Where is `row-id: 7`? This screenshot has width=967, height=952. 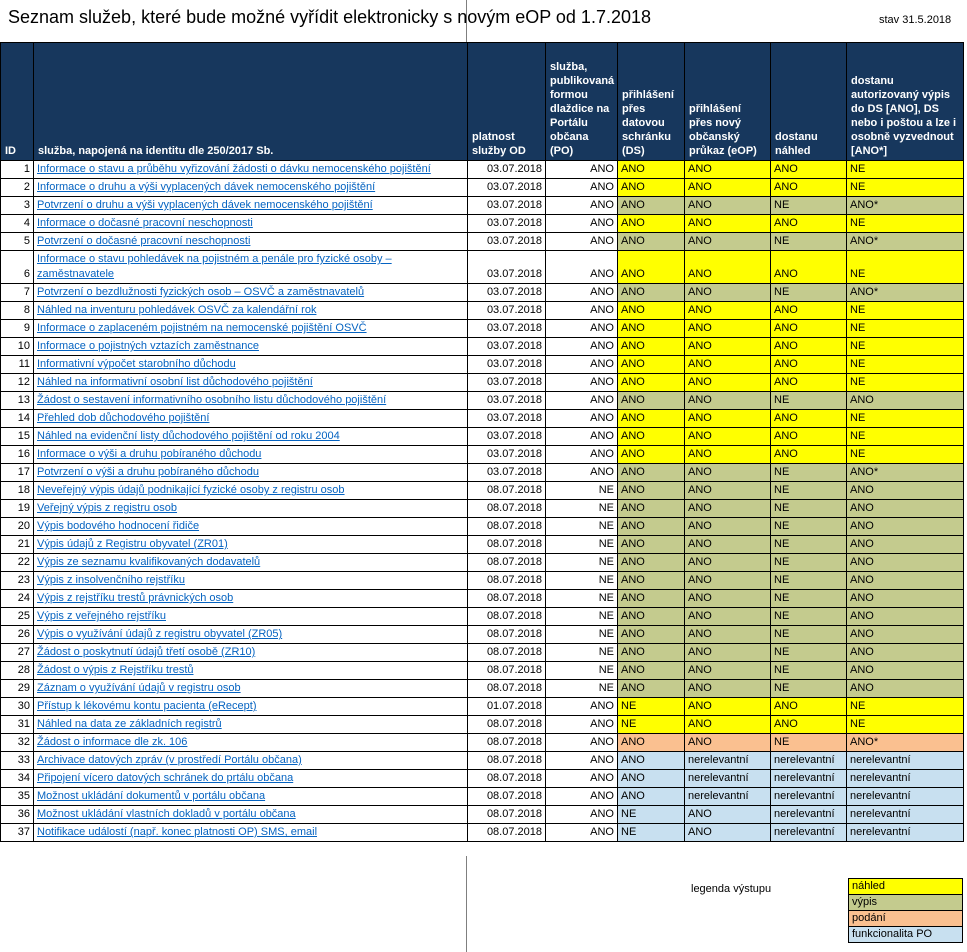
row-id: 7 is located at coordinates (17, 292).